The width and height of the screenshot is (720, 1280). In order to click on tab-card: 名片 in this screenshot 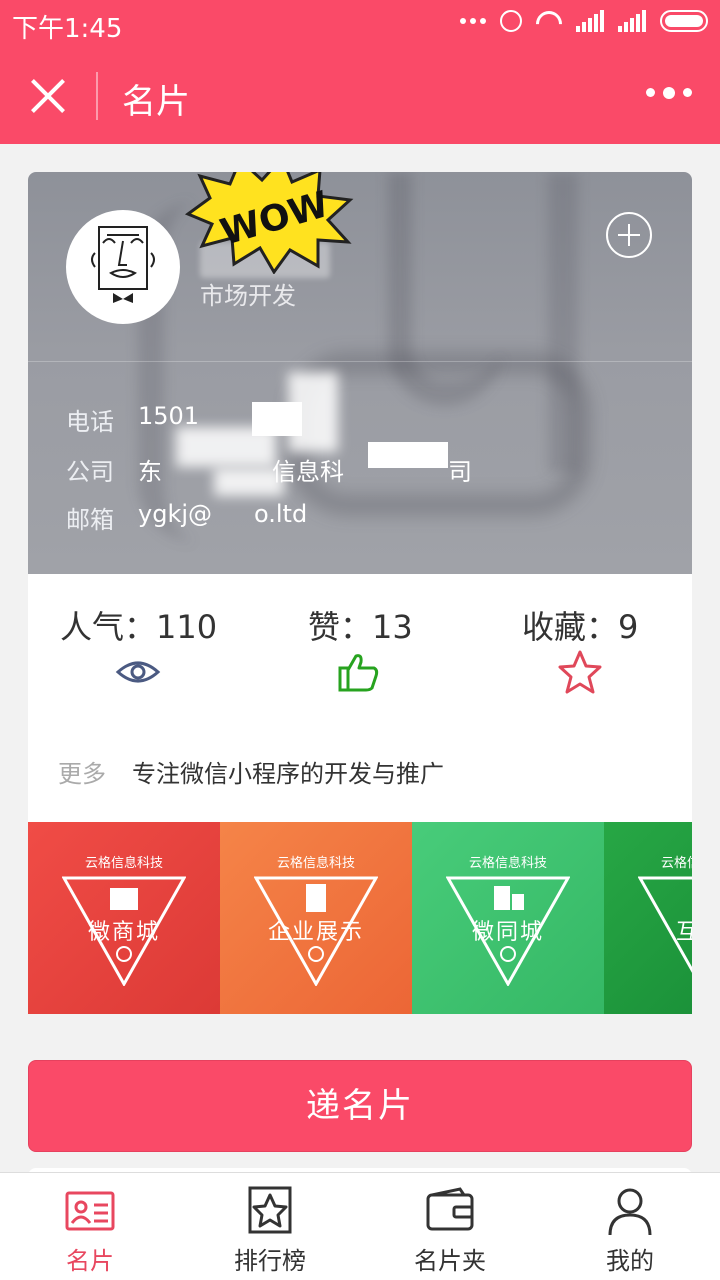, I will do `click(90, 1226)`.